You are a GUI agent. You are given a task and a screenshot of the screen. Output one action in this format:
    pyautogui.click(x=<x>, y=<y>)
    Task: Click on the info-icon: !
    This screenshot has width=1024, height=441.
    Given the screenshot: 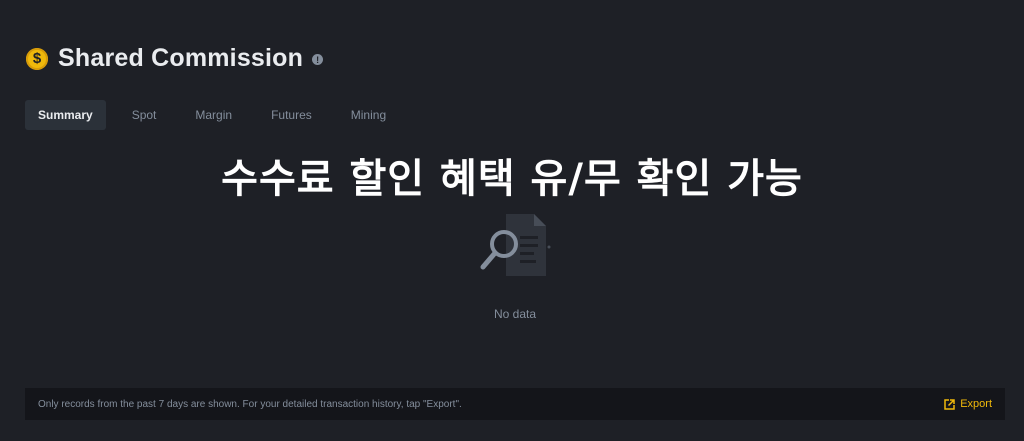 What is the action you would take?
    pyautogui.click(x=318, y=59)
    